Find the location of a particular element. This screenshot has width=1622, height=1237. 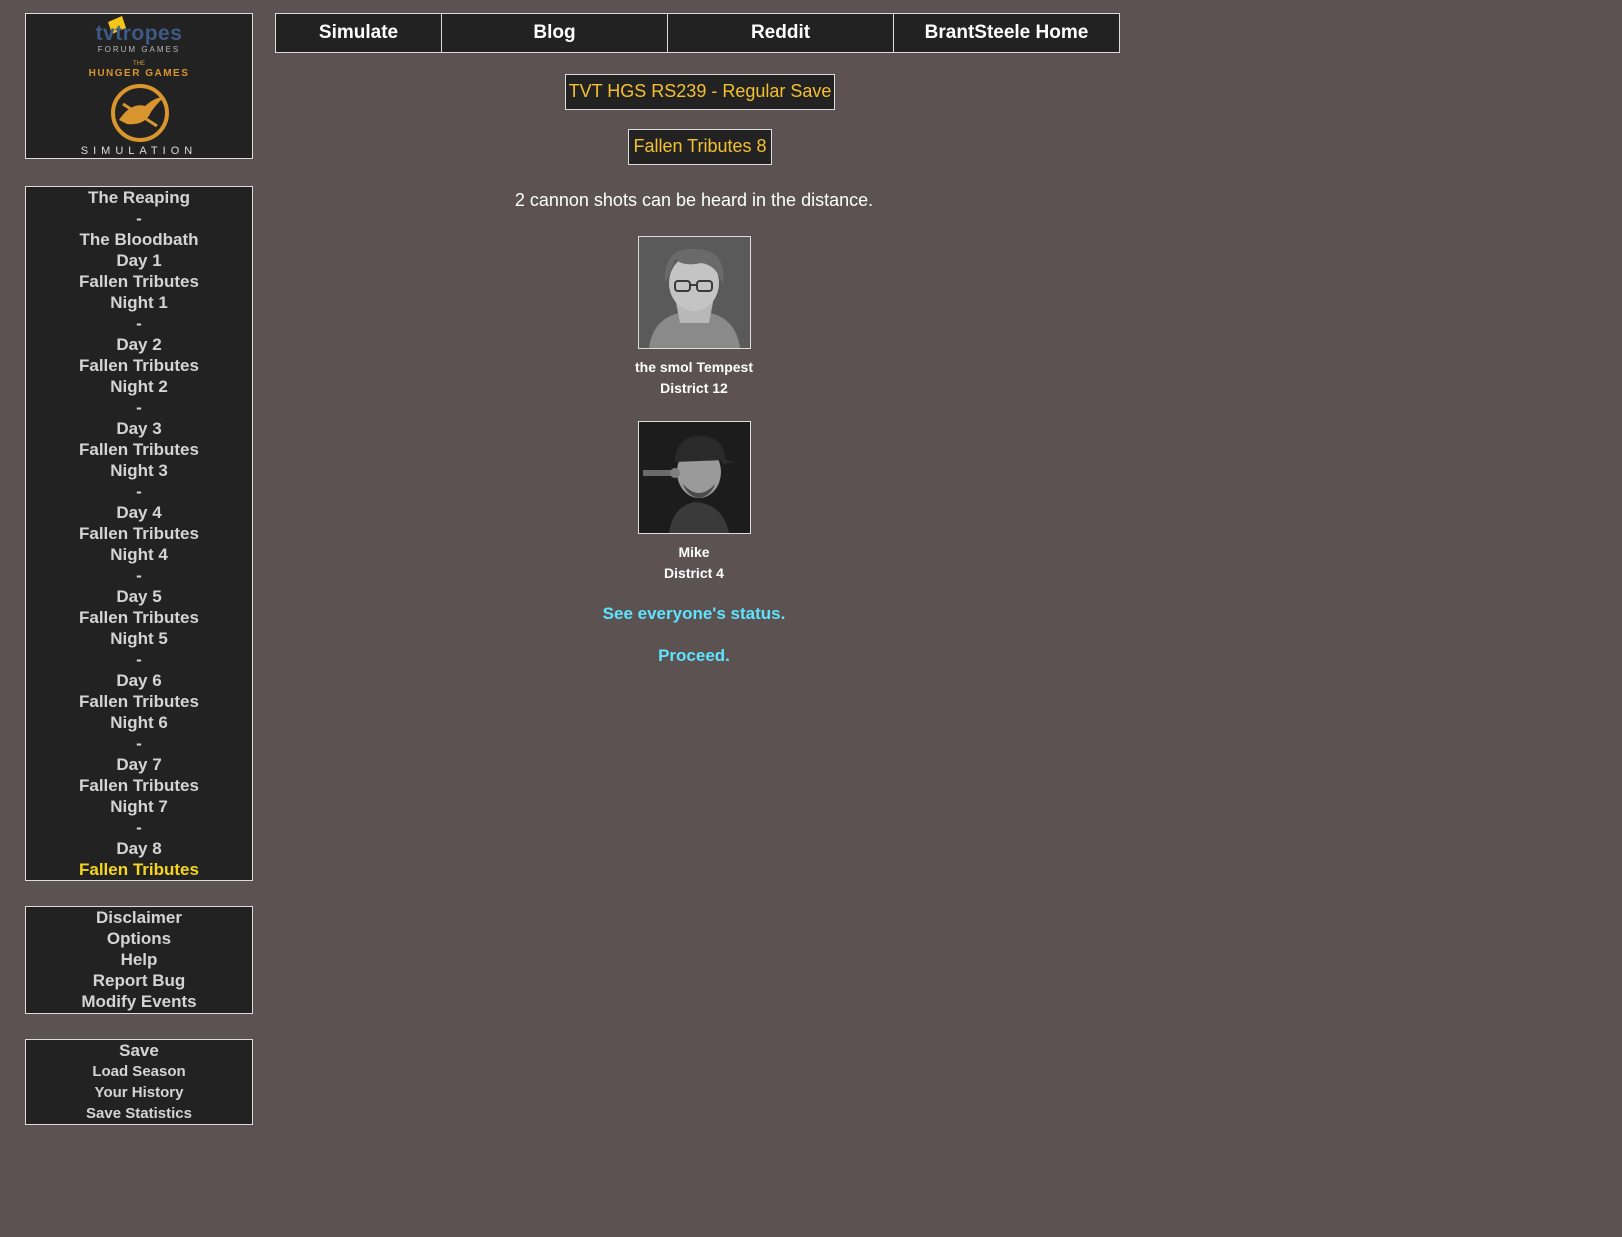

tribute-district: District 4 is located at coordinates (694, 573).